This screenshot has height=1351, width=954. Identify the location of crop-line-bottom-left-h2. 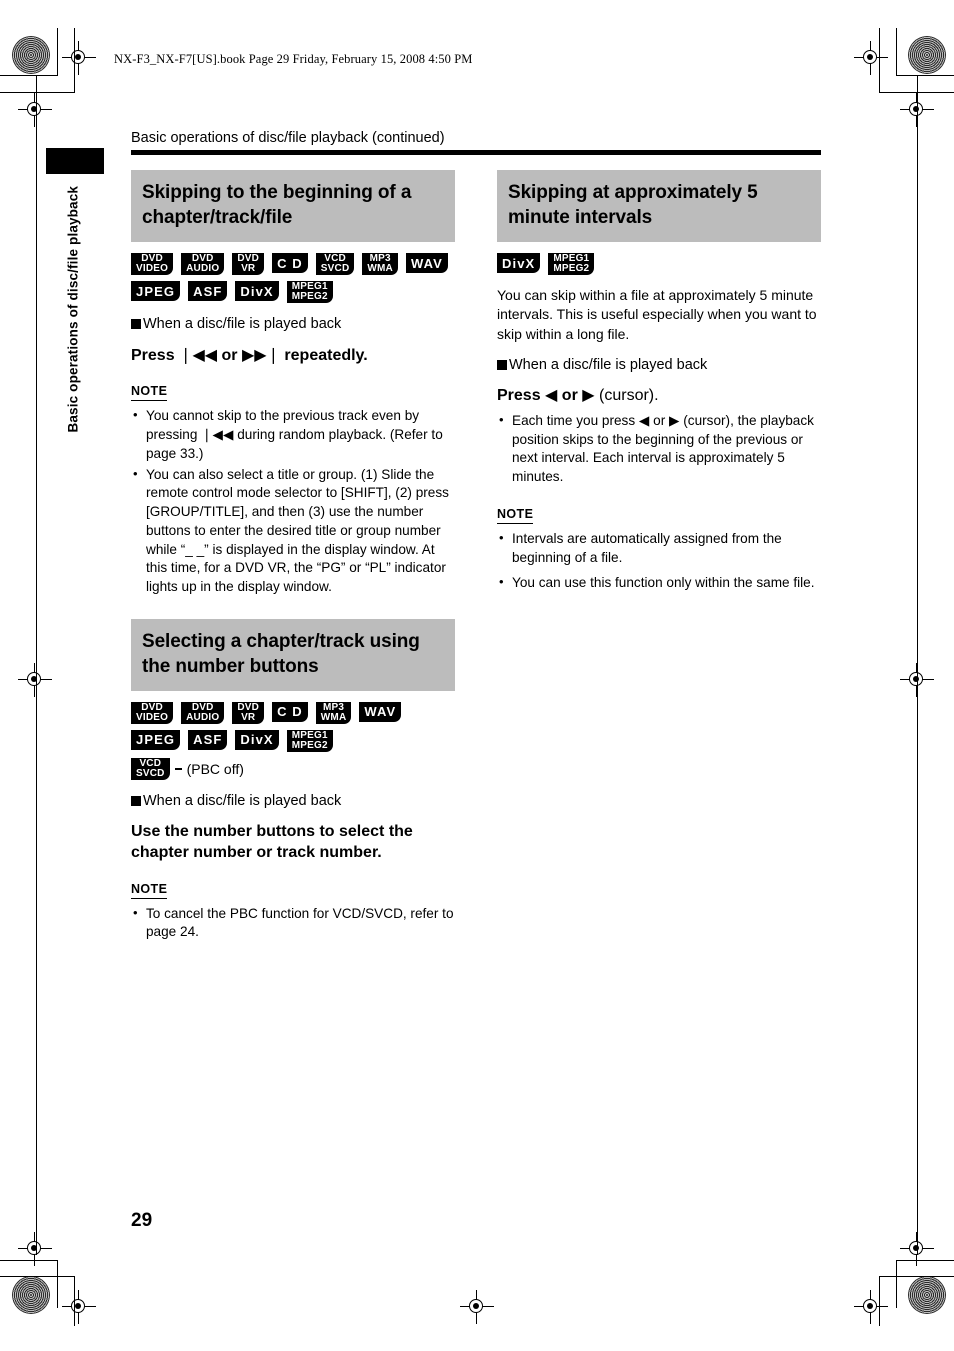
(37, 1276).